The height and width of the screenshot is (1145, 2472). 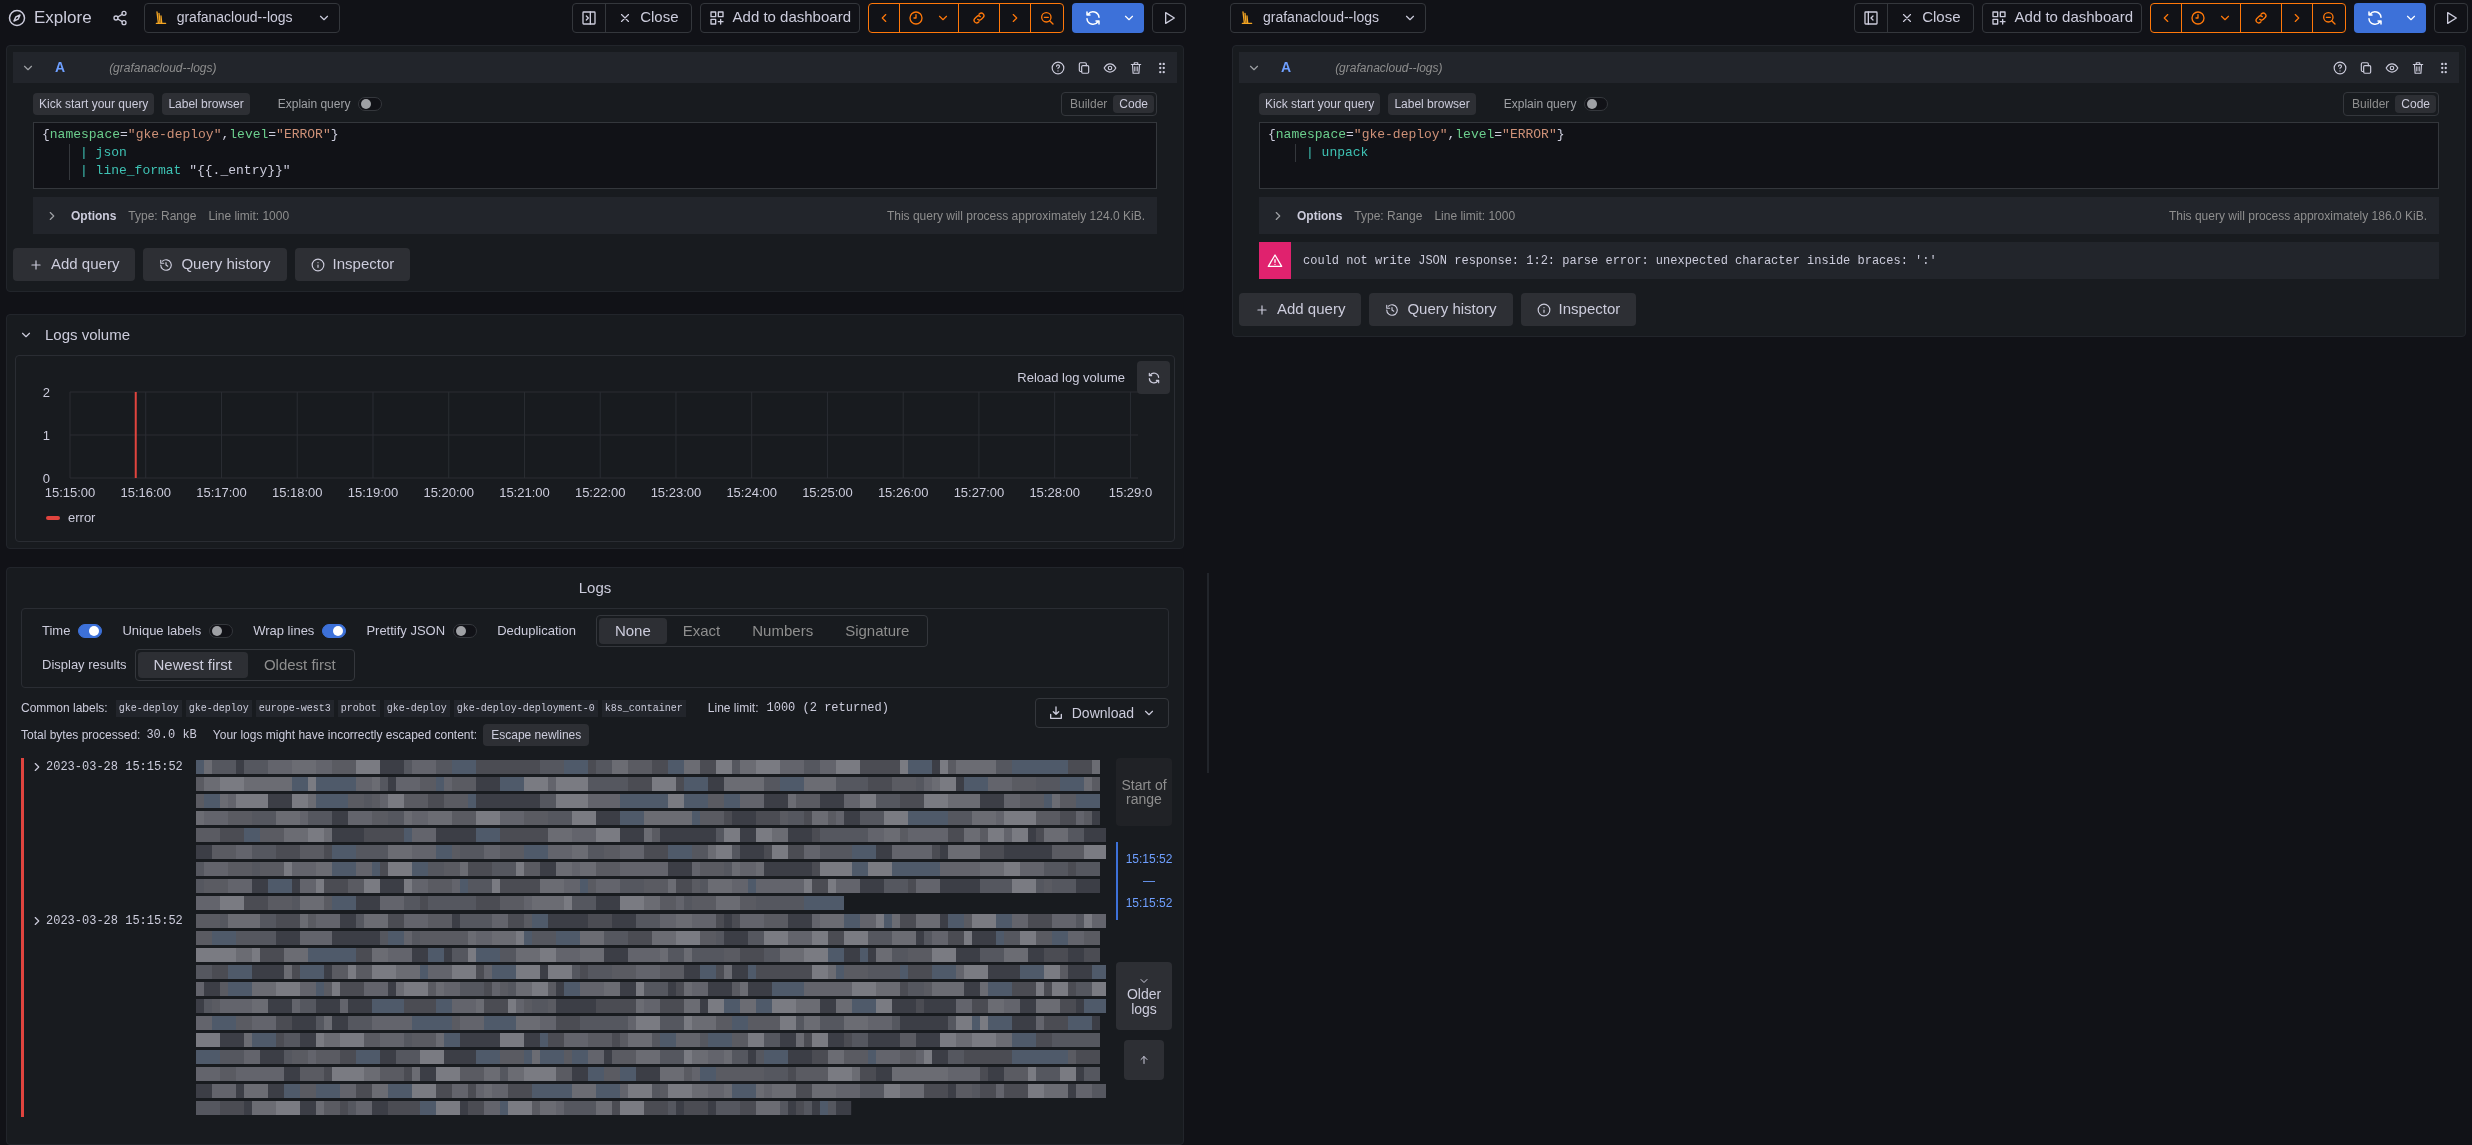 I want to click on reload-log-volume-label: Reload log volume, so click(x=1071, y=377).